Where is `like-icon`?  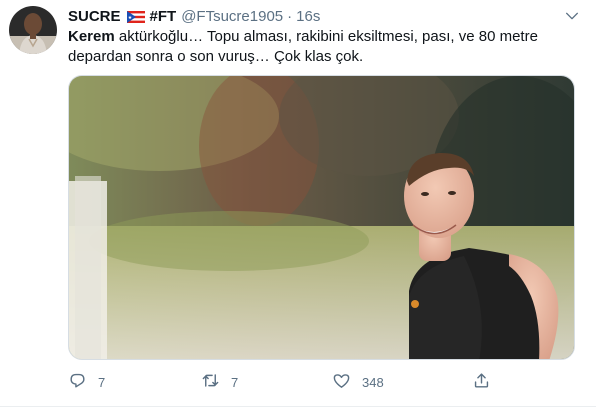
like-icon is located at coordinates (341, 382).